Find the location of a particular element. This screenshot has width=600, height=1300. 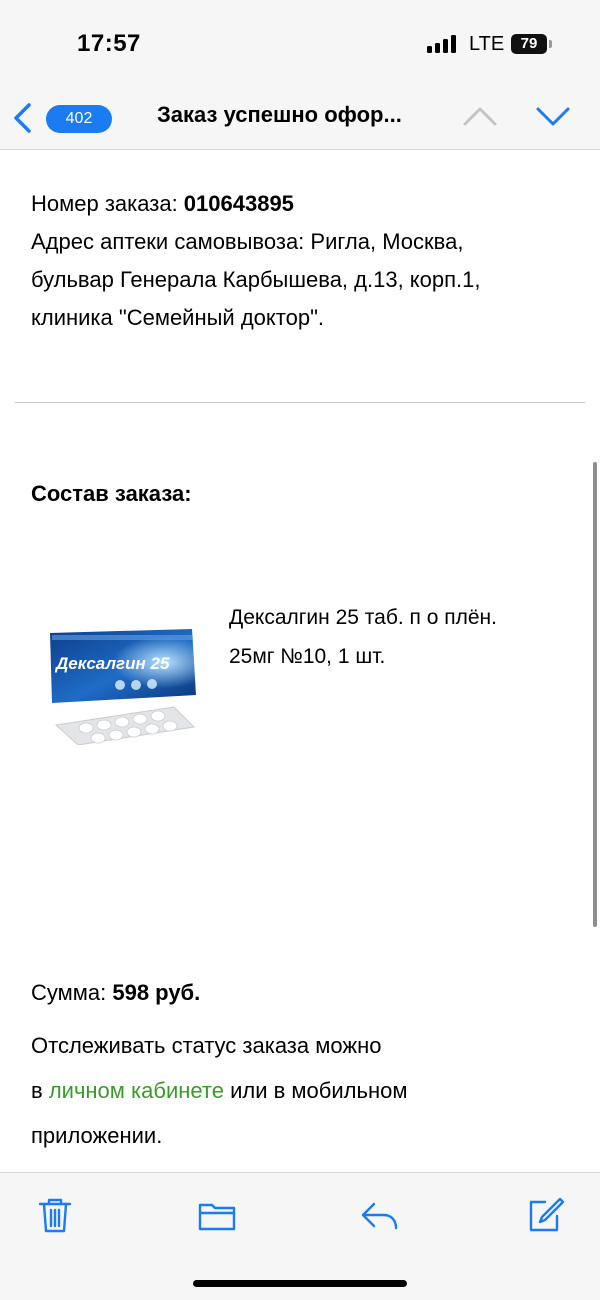

address-line-1: Адрес аптеки самовывоза: Ригла, Москва, is located at coordinates (247, 241).